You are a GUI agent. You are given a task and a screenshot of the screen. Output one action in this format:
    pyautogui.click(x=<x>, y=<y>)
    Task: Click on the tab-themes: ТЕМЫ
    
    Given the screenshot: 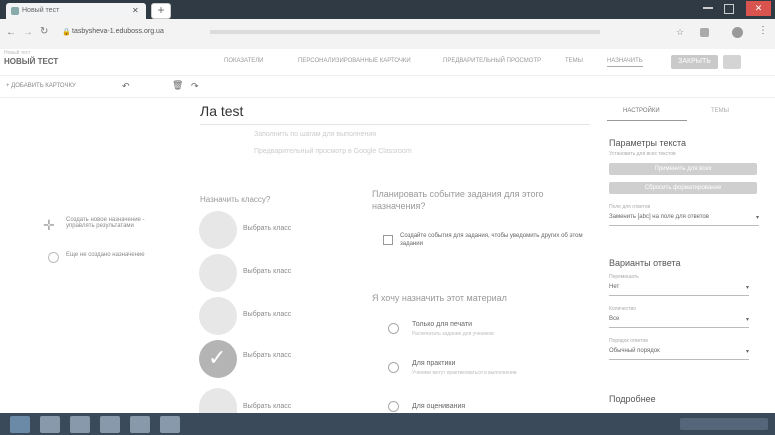 What is the action you would take?
    pyautogui.click(x=720, y=111)
    